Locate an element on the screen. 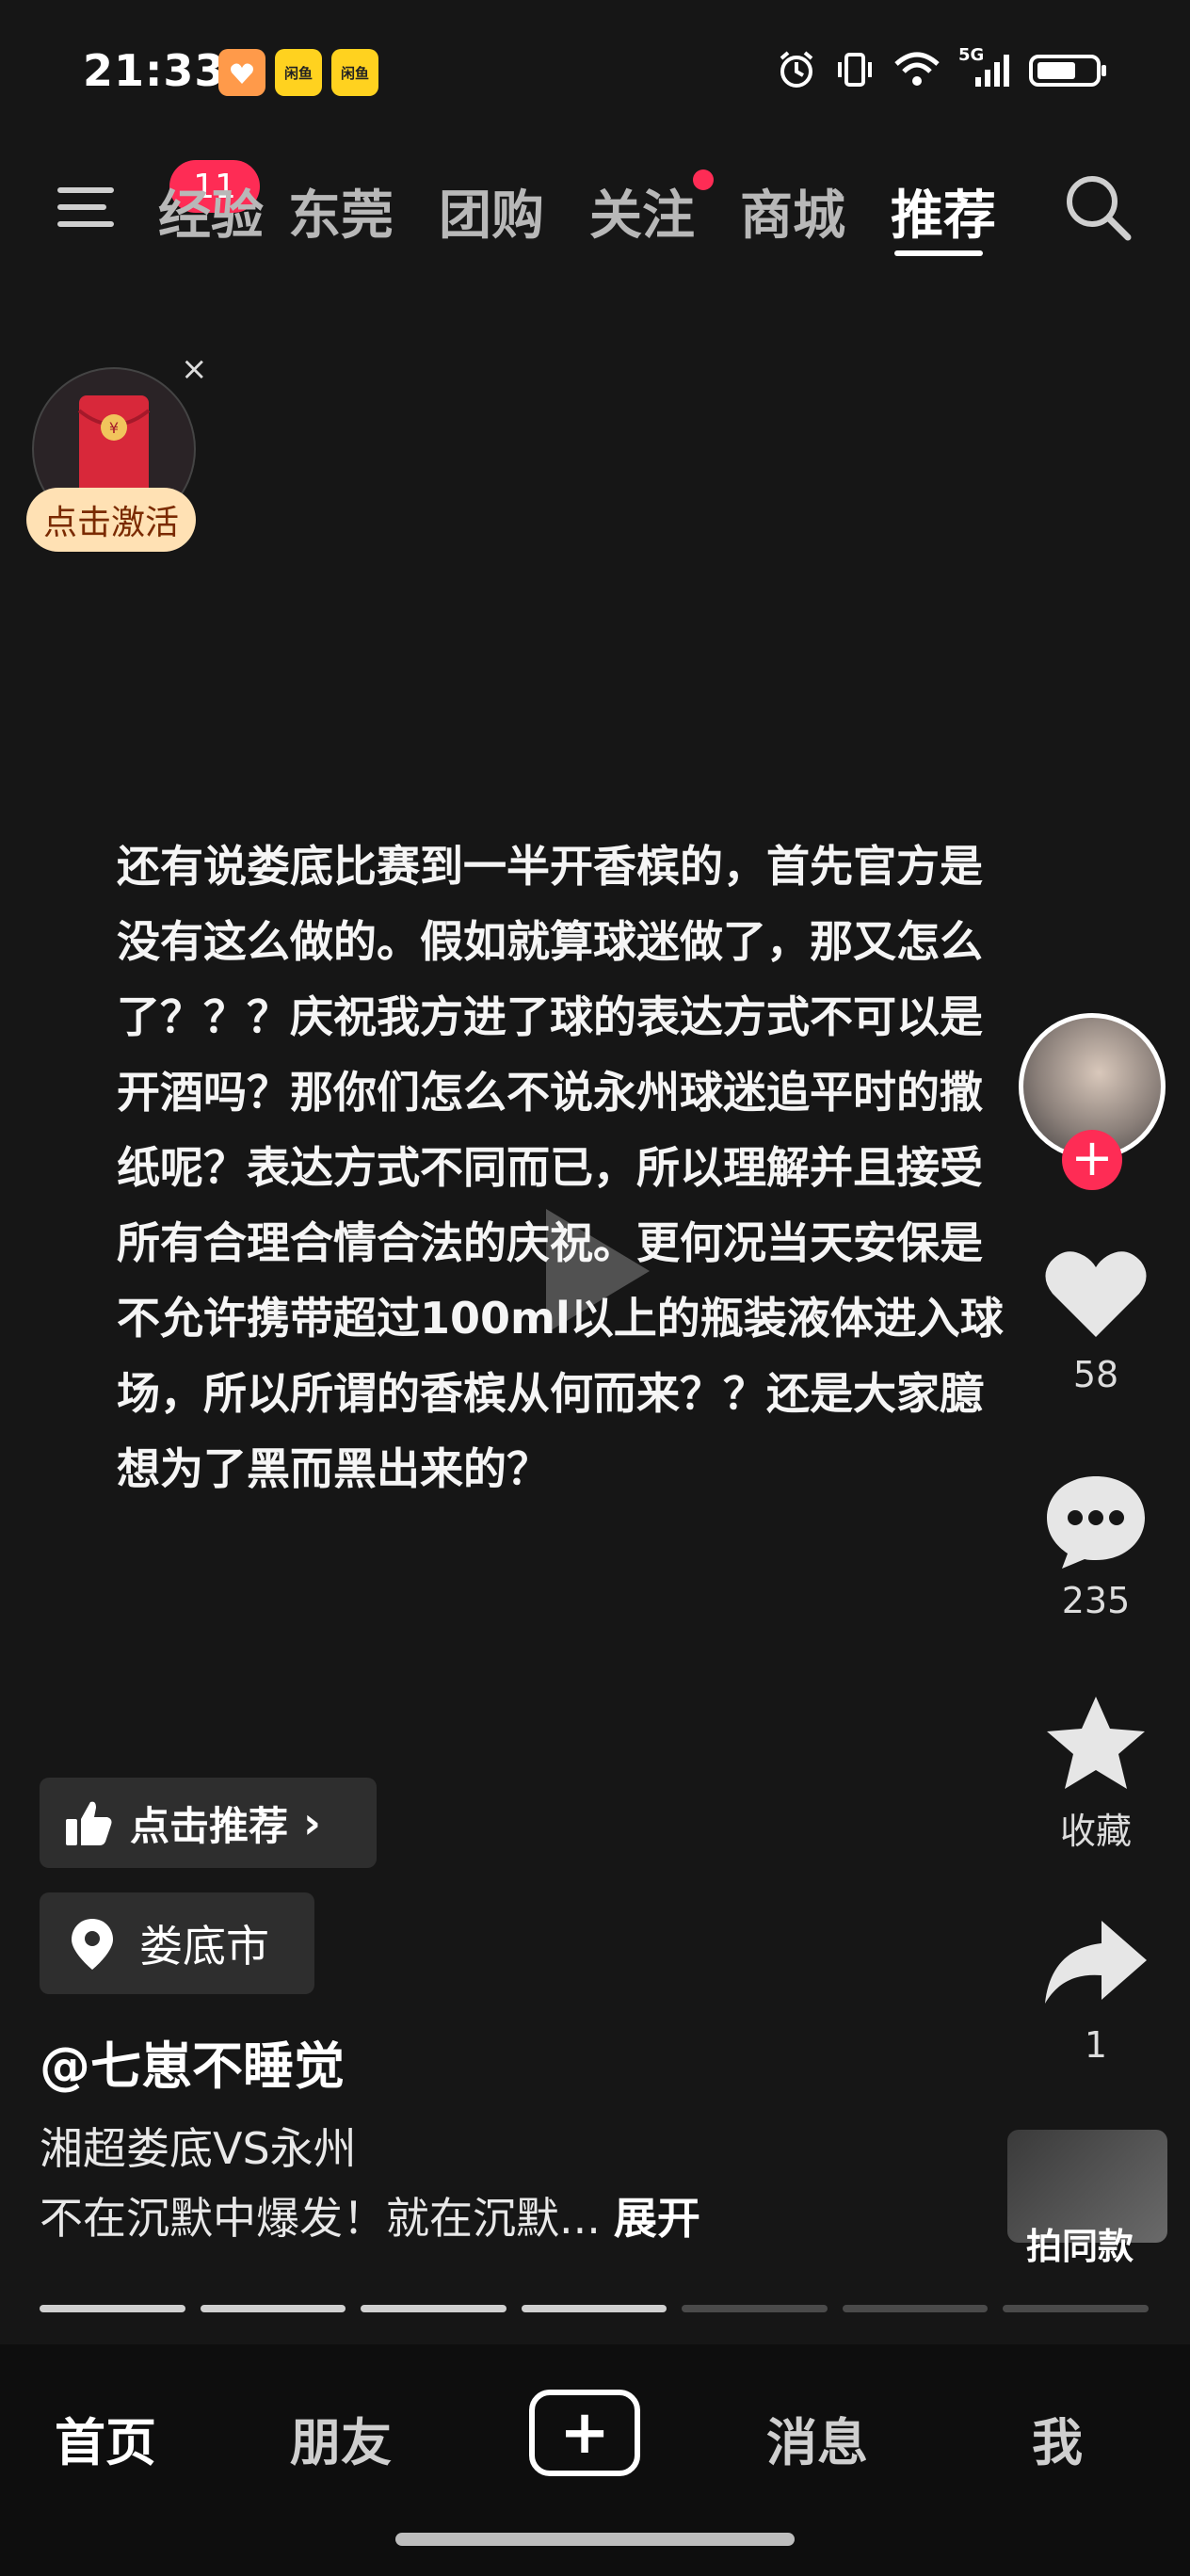 This screenshot has width=1190, height=2576. expand-button: 展开 is located at coordinates (657, 2218).